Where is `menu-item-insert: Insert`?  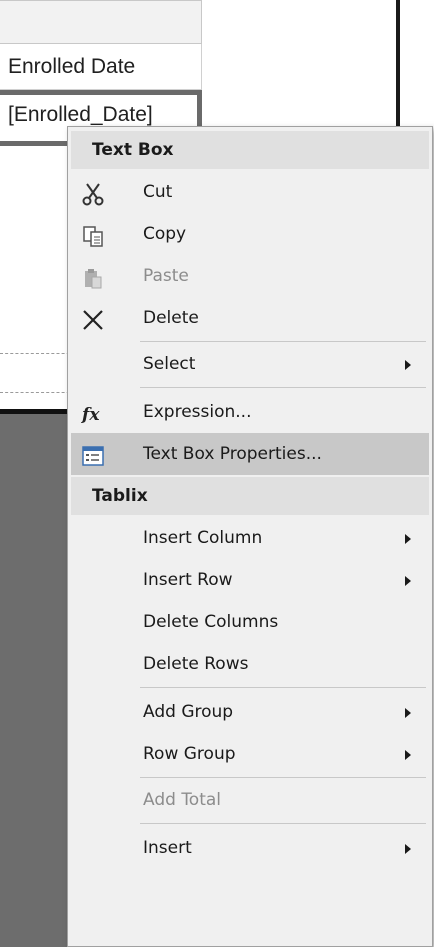 menu-item-insert: Insert is located at coordinates (250, 848).